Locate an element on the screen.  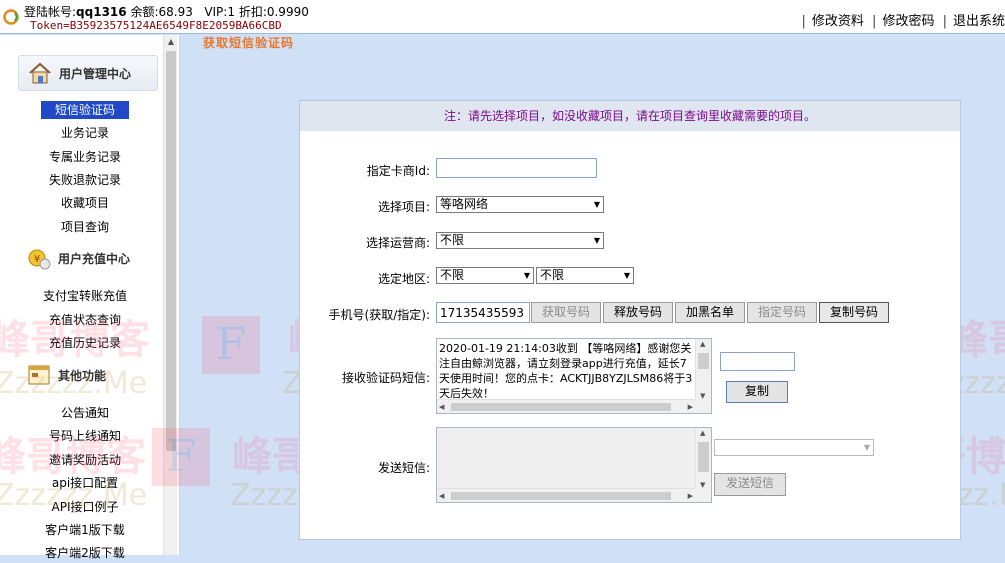
change-password-link: 修改密码 is located at coordinates (908, 21).